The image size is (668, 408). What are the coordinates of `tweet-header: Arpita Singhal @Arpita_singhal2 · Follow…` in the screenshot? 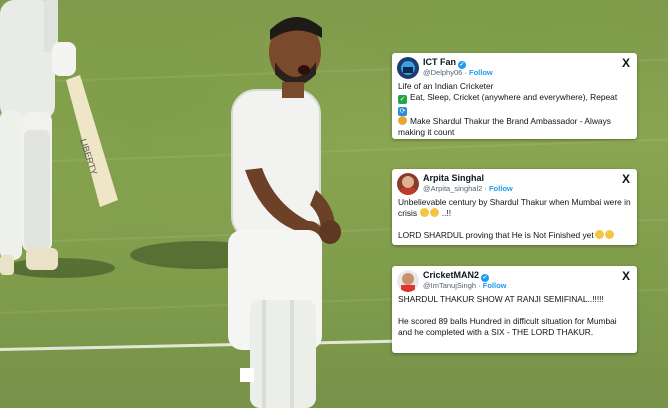 It's located at (514, 183).